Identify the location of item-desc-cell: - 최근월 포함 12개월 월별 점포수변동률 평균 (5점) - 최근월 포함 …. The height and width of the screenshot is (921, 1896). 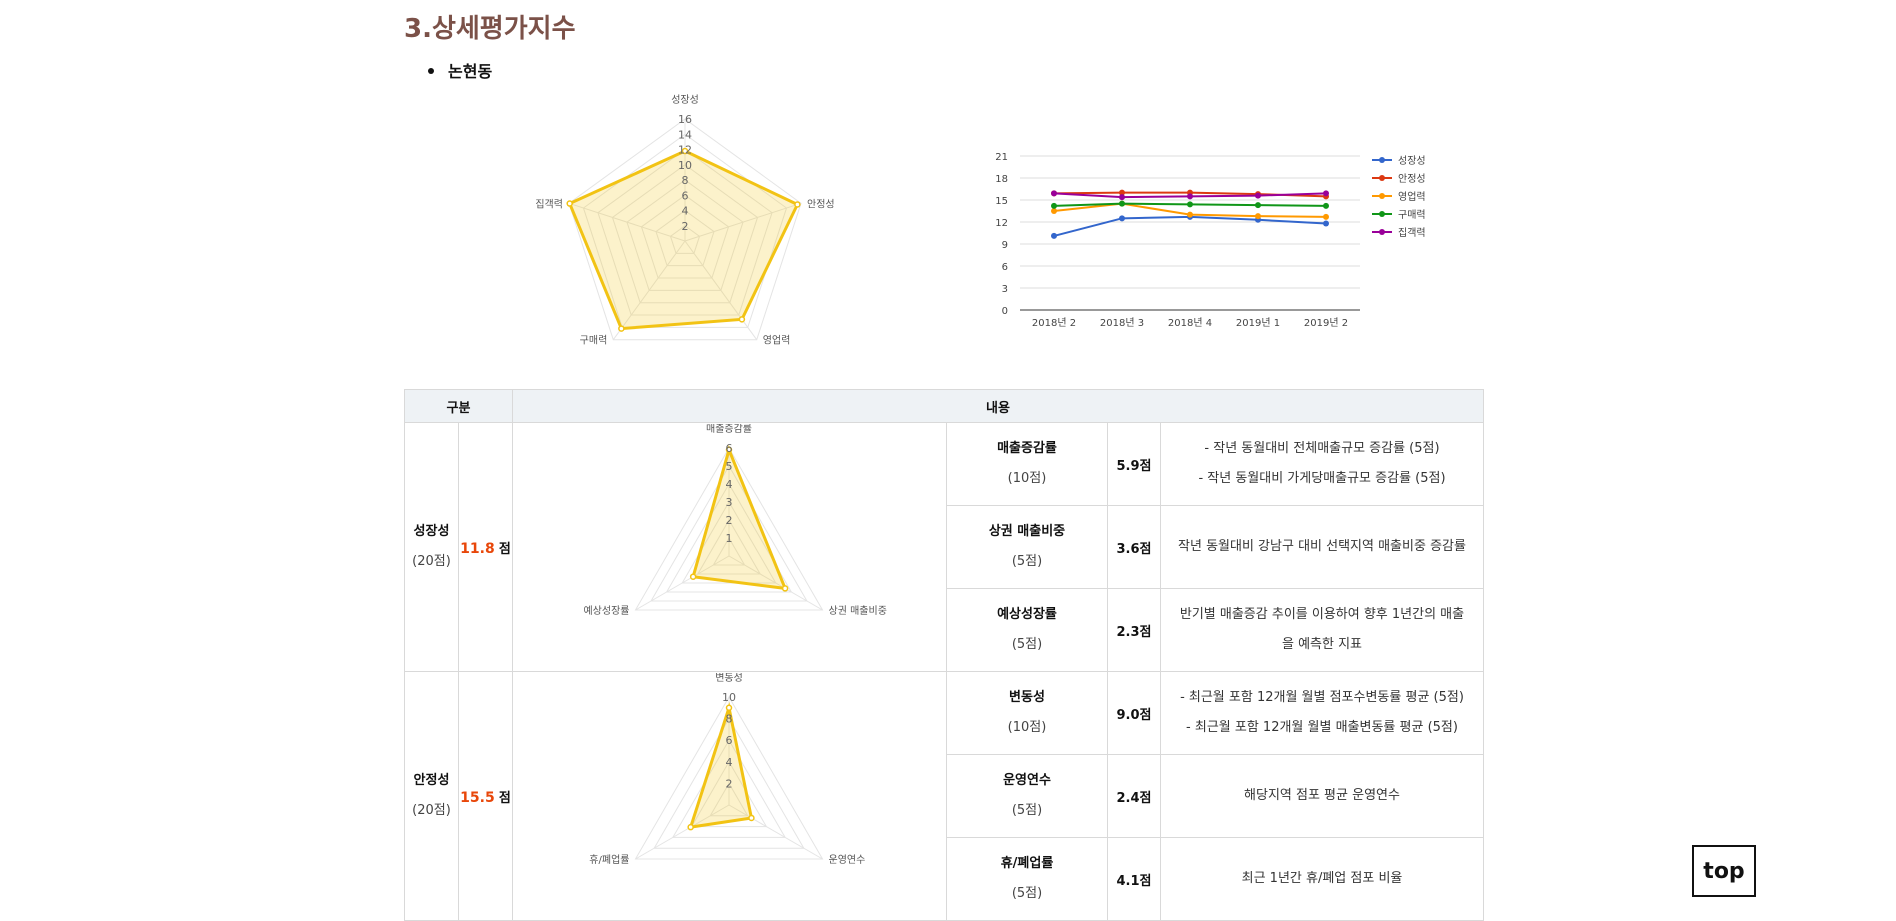
(1322, 713).